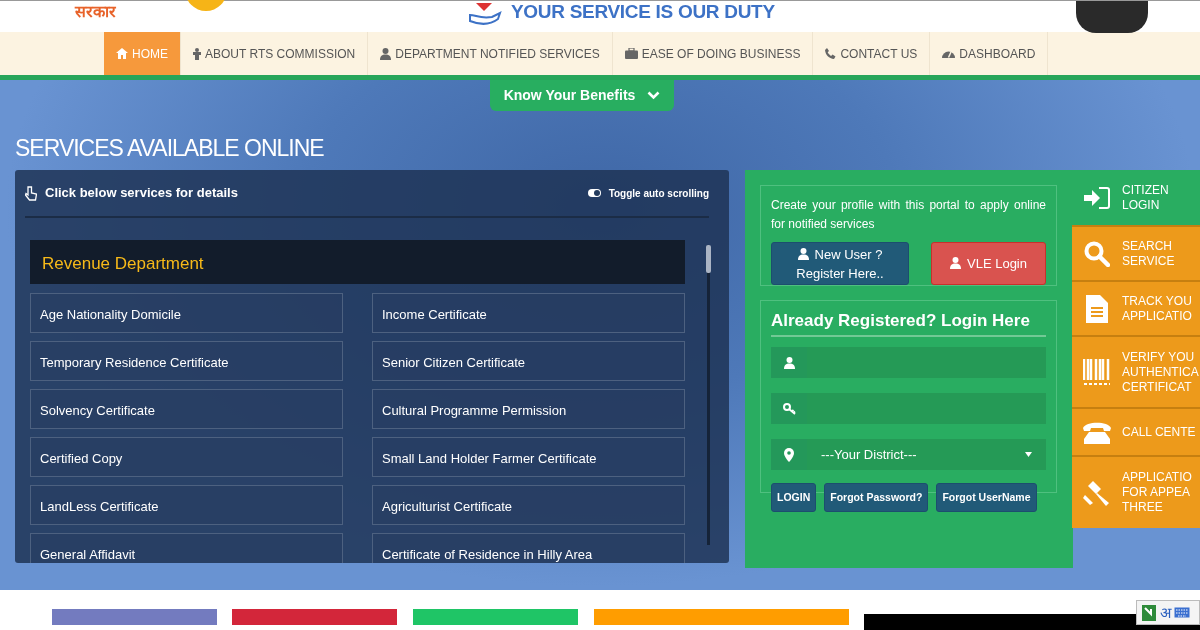 Image resolution: width=1200 pixels, height=630 pixels. Describe the element at coordinates (1165, 612) in the screenshot. I see `input-language-text: अ` at that location.